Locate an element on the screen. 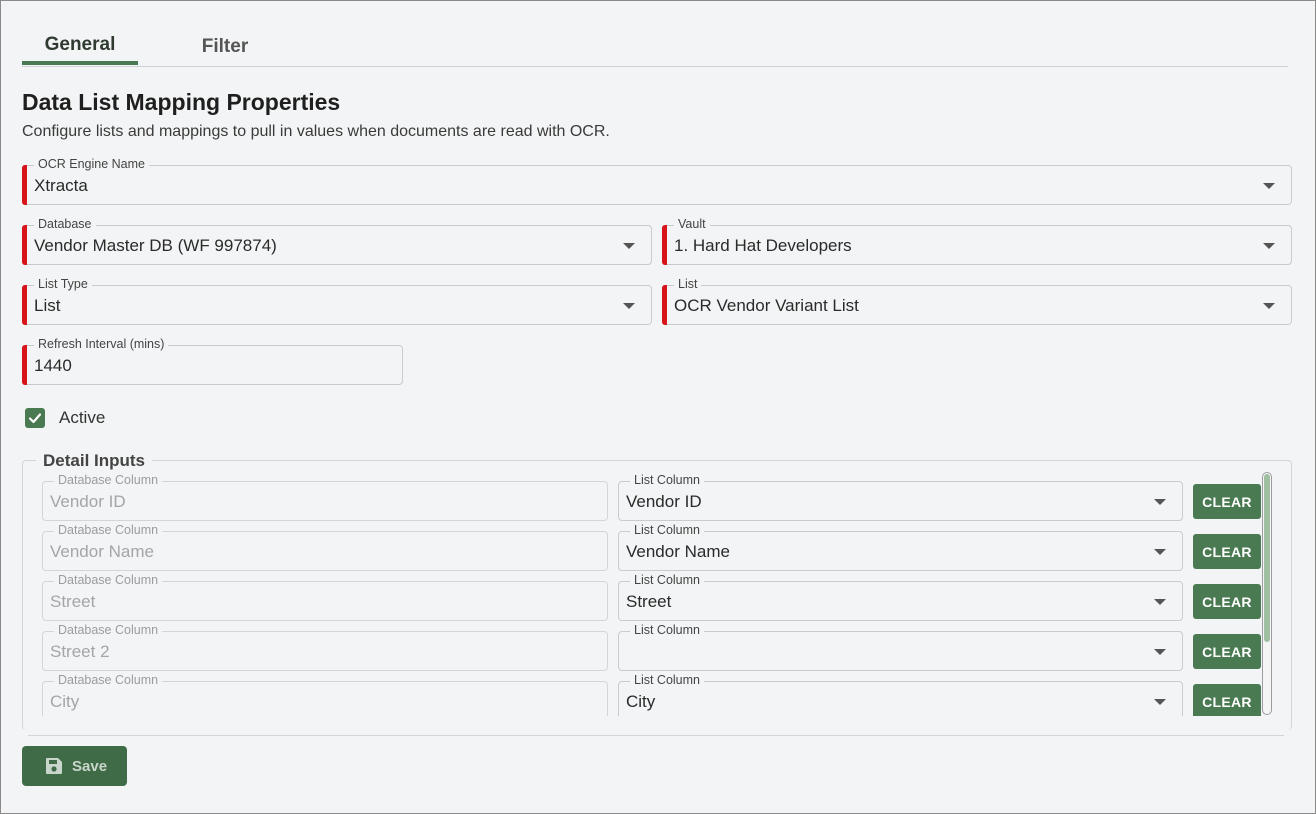 The image size is (1316, 814). ocr-engine-label: OCR Engine Name is located at coordinates (91, 164).